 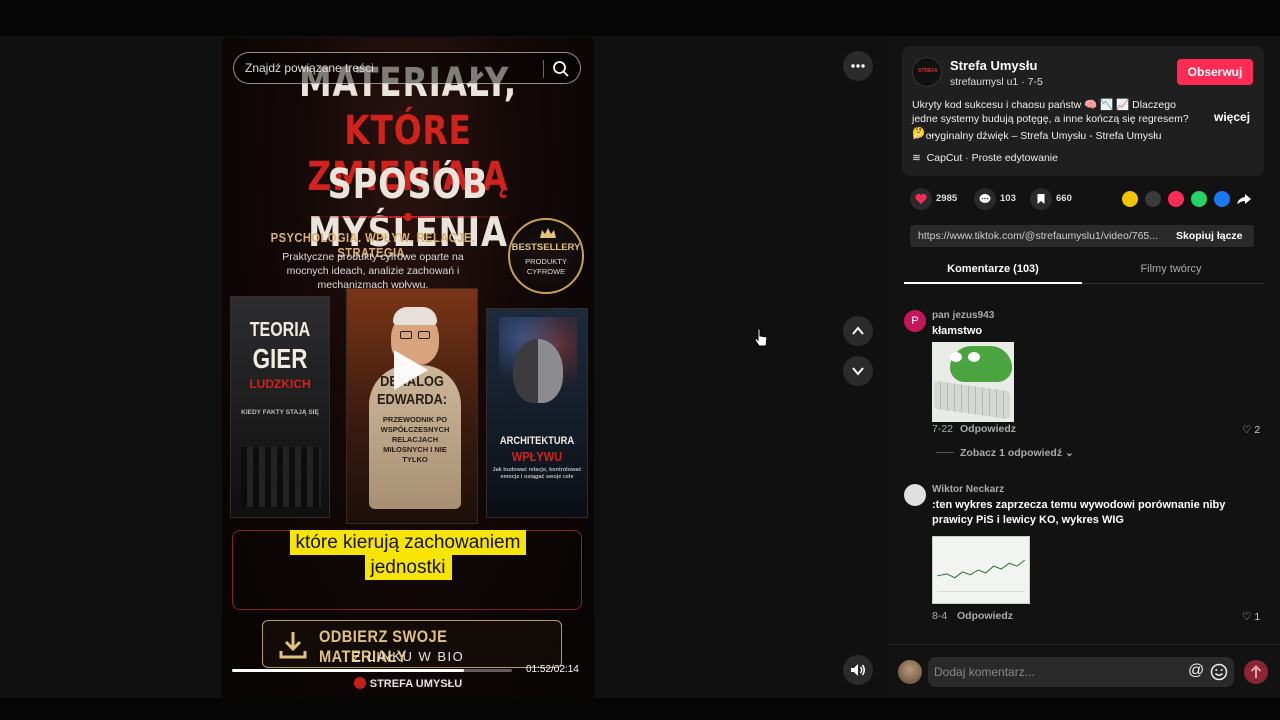 What do you see at coordinates (1176, 199) in the screenshot?
I see `send-to-friends-icon` at bounding box center [1176, 199].